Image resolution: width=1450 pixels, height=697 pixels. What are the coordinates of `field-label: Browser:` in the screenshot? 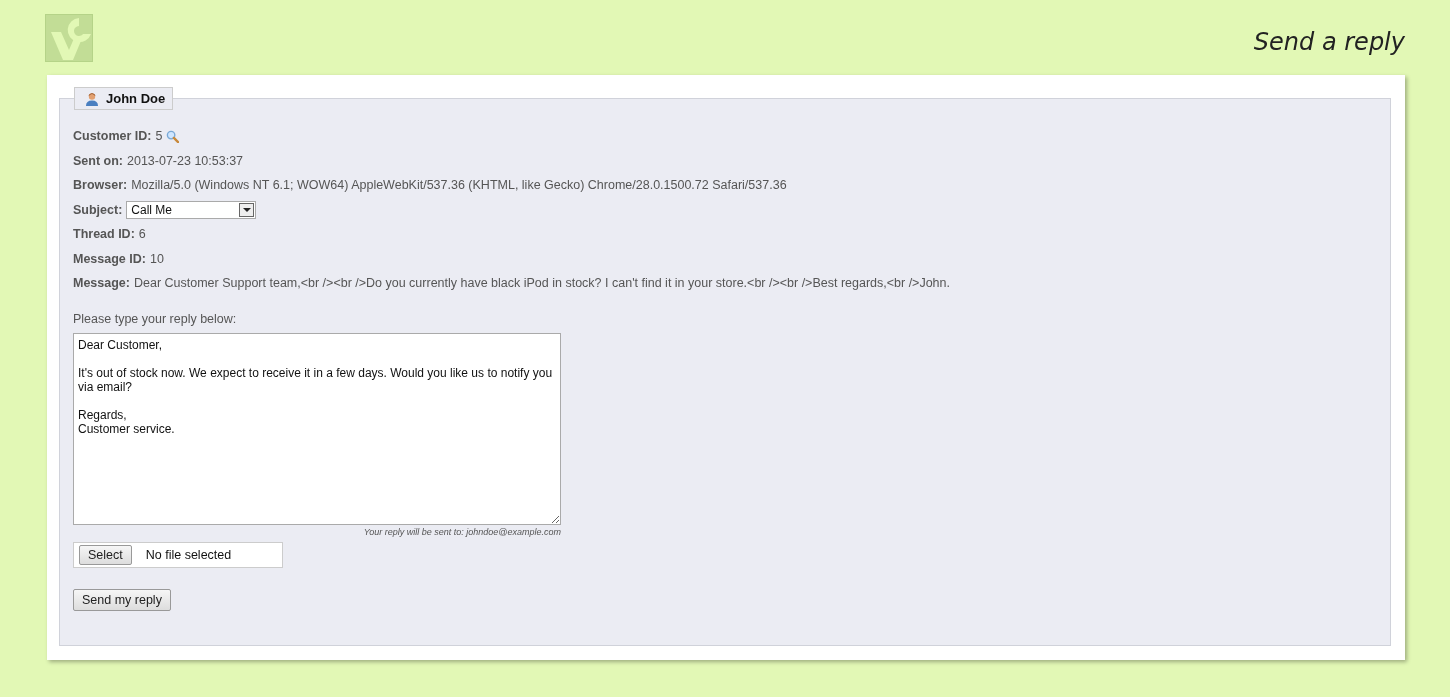 It's located at (100, 185).